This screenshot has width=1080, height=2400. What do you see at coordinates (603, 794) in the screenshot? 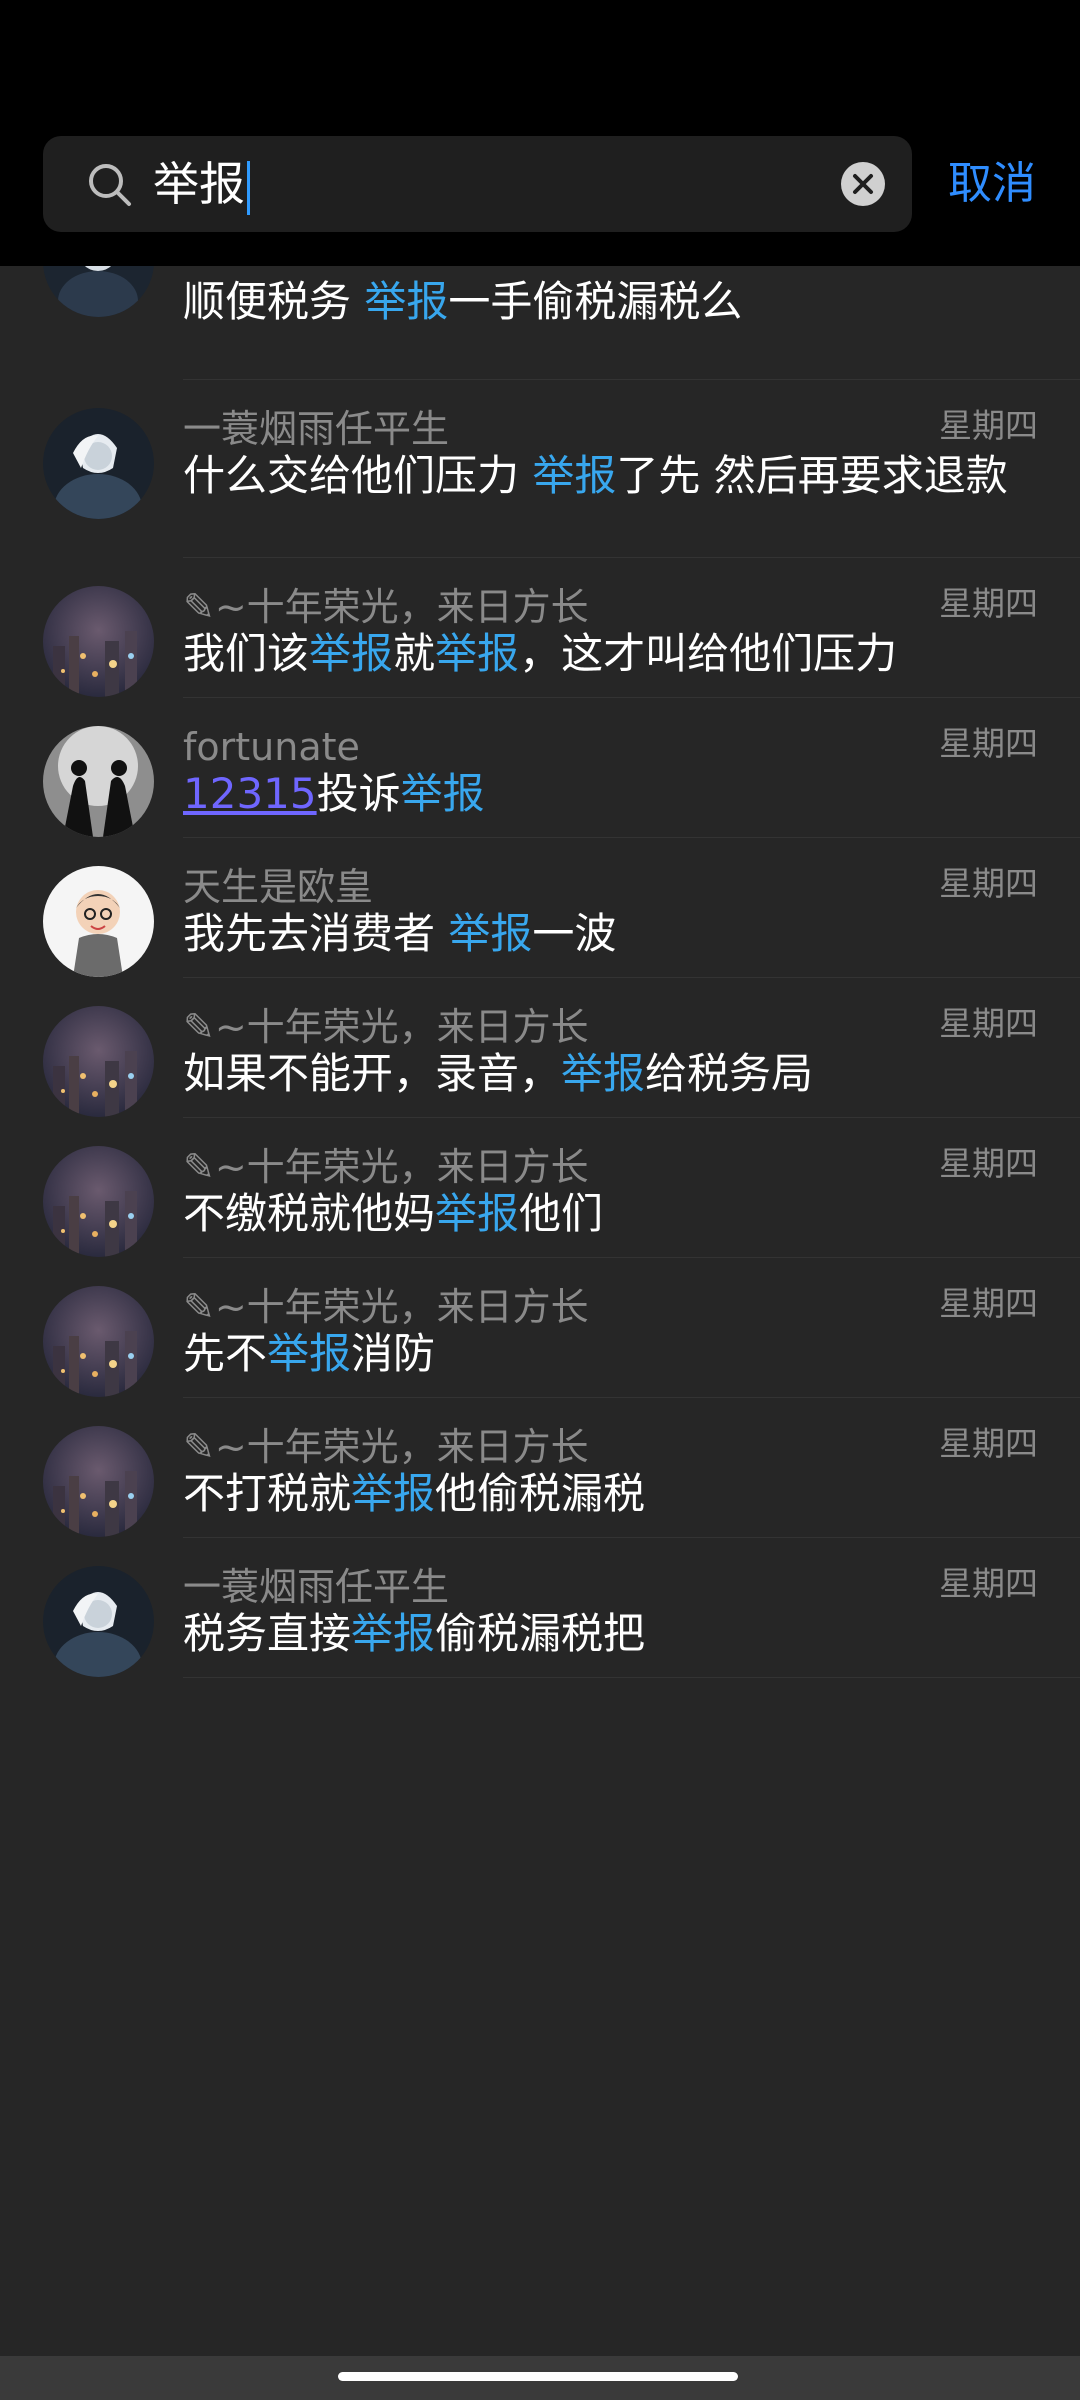
I see `message-text: 12315投诉举报` at bounding box center [603, 794].